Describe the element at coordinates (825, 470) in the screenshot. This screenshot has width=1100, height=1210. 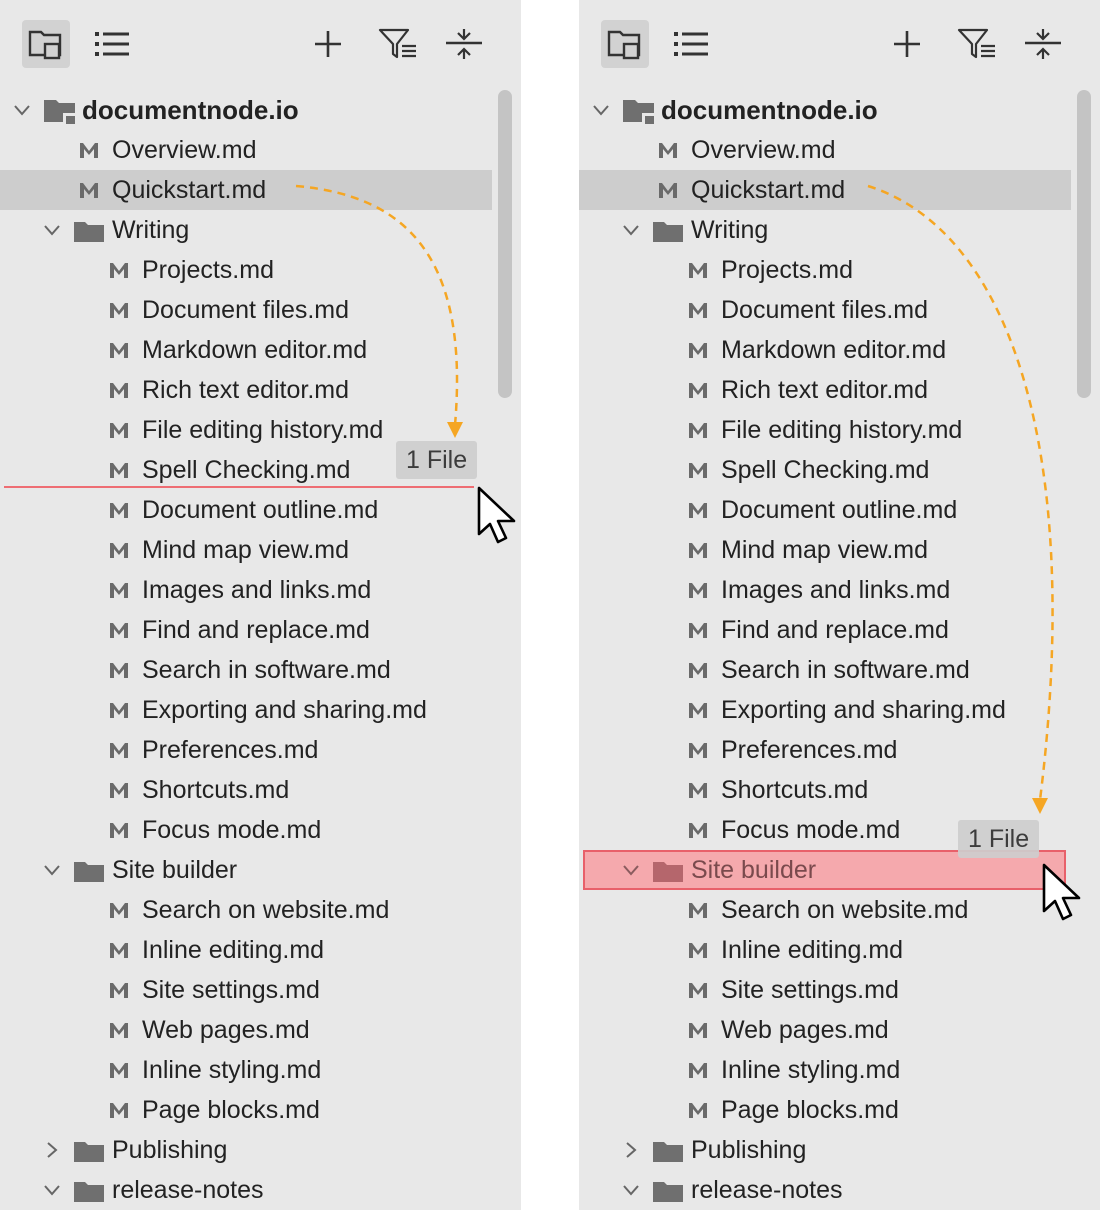
I see `tree-item-file: Spell Checking.md` at that location.